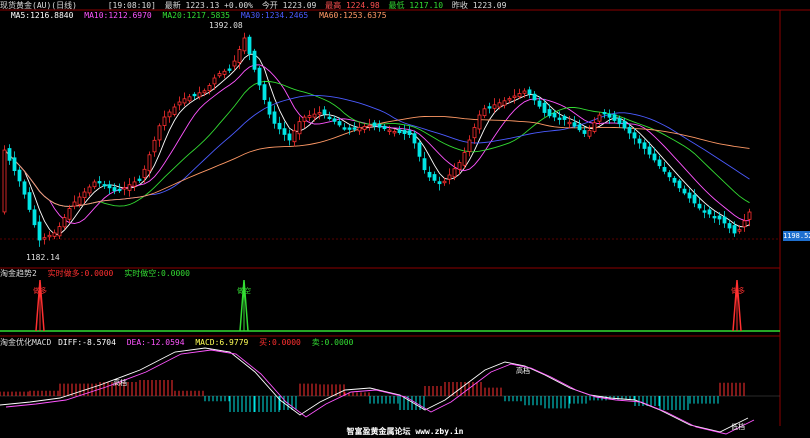 Image resolution: width=810 pixels, height=438 pixels. I want to click on trend-panel-title: 淘金趋势2, so click(18, 273).